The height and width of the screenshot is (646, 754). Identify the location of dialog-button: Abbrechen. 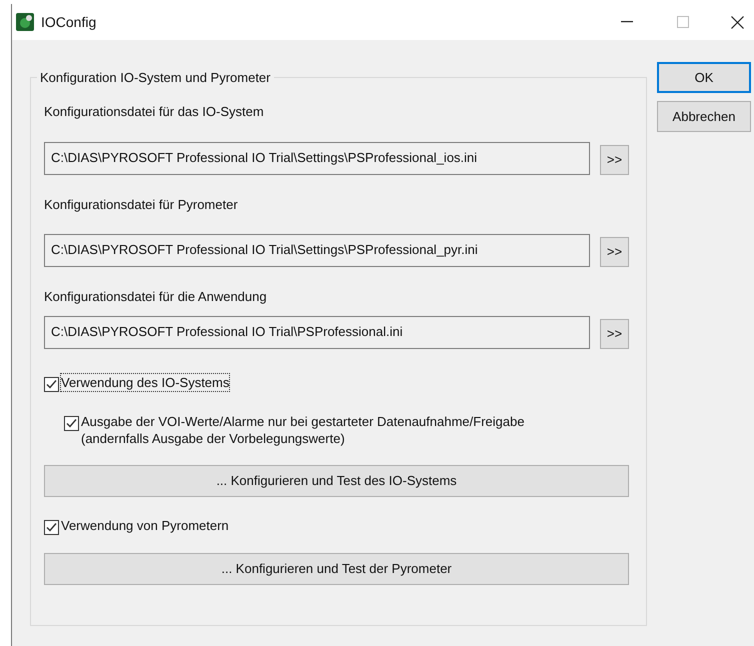
(704, 116).